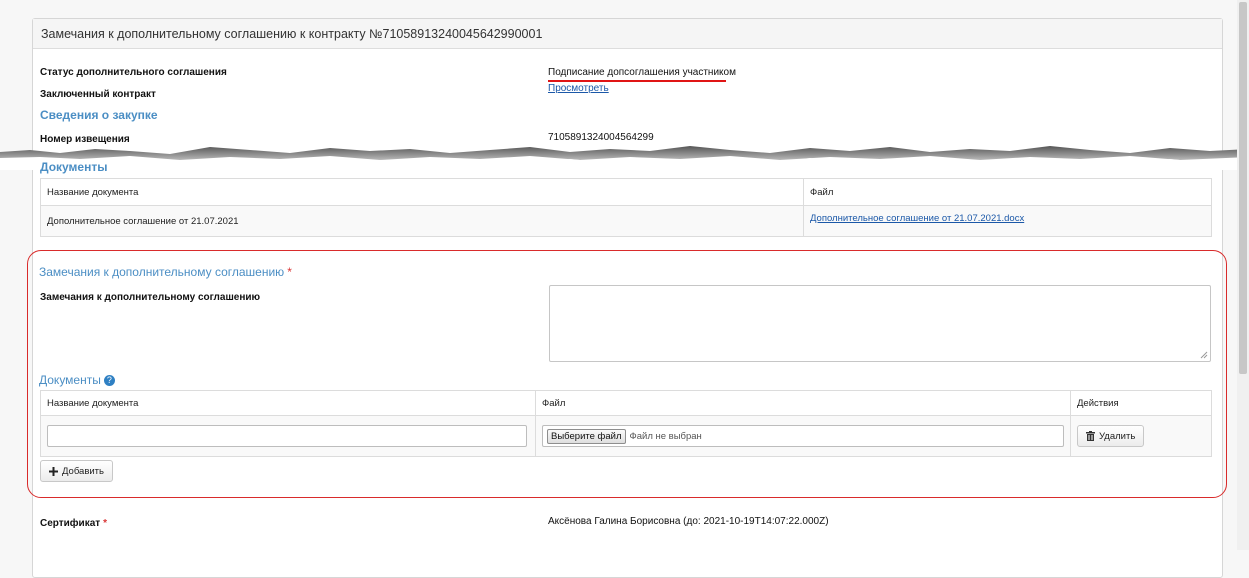 Image resolution: width=1249 pixels, height=578 pixels. I want to click on add-button-label: Добавить, so click(83, 471).